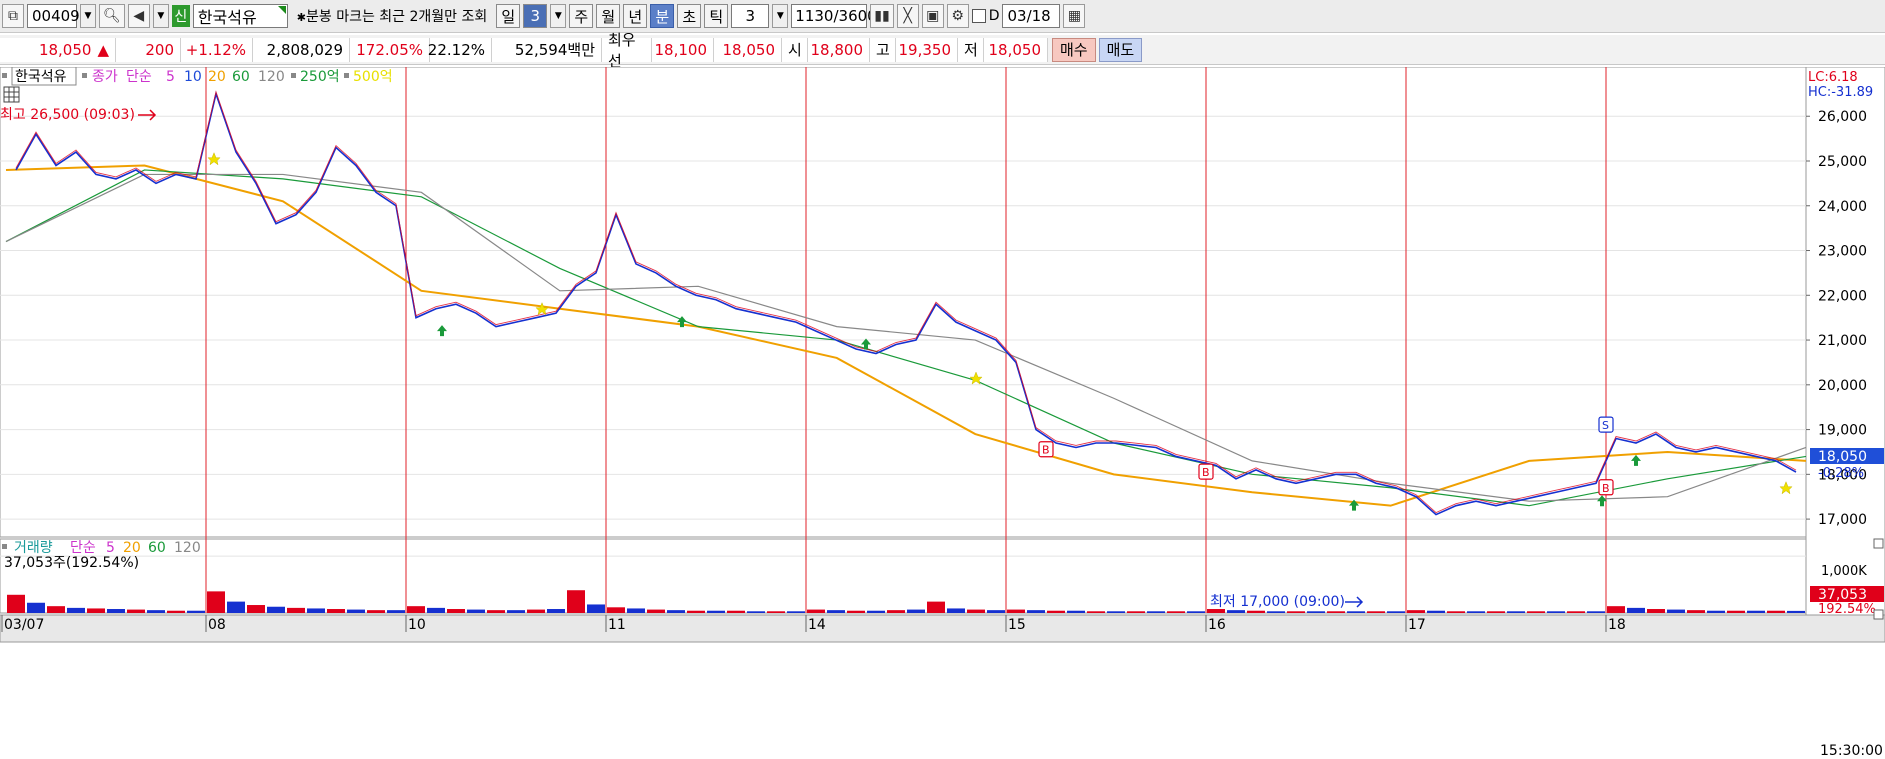 The height and width of the screenshot is (759, 1885). What do you see at coordinates (662, 16) in the screenshot?
I see `period-minute: 분` at bounding box center [662, 16].